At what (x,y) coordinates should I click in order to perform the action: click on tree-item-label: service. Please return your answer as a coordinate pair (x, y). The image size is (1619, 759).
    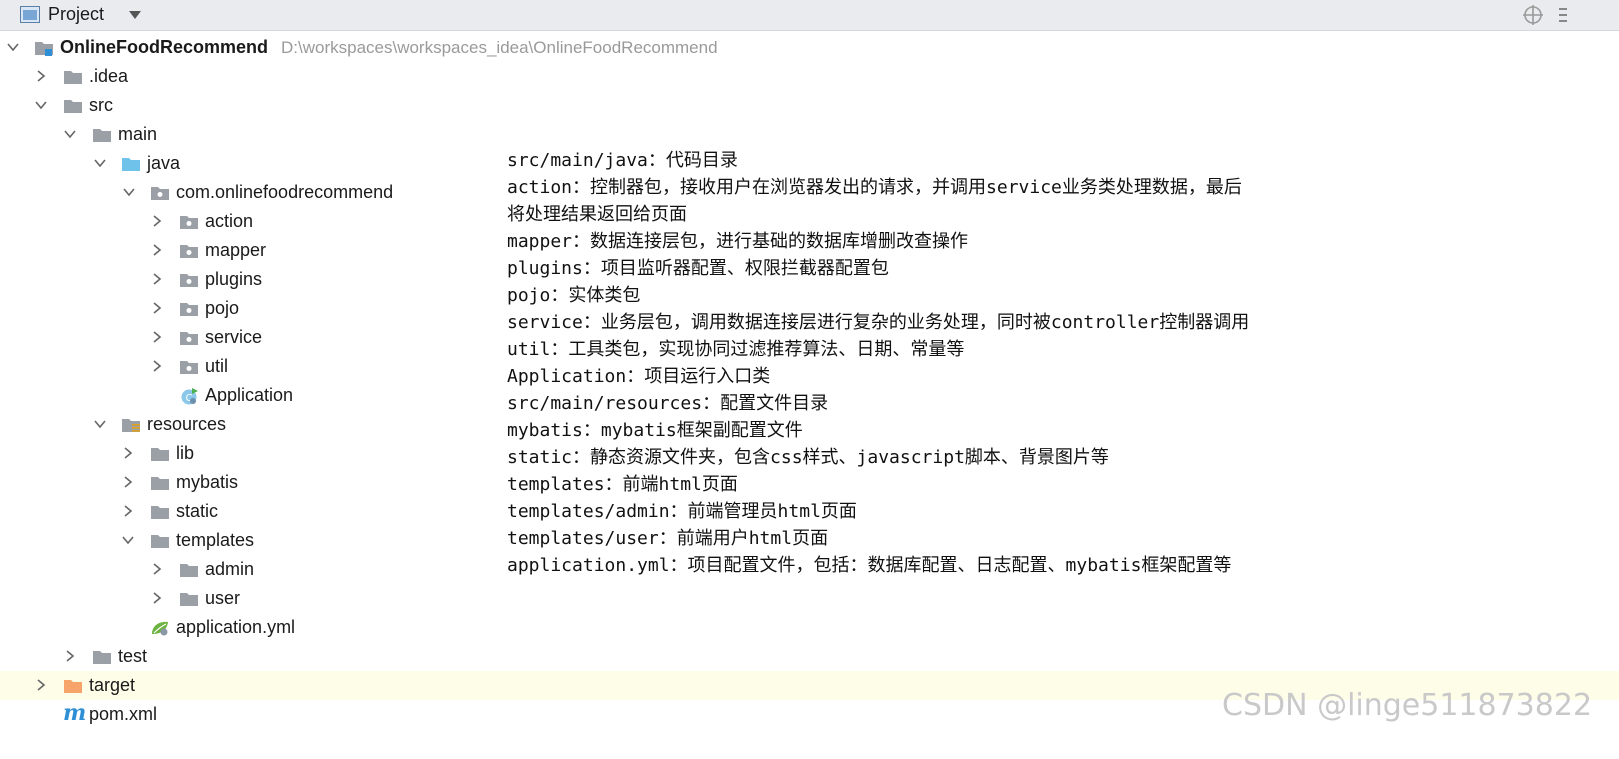
    Looking at the image, I should click on (234, 337).